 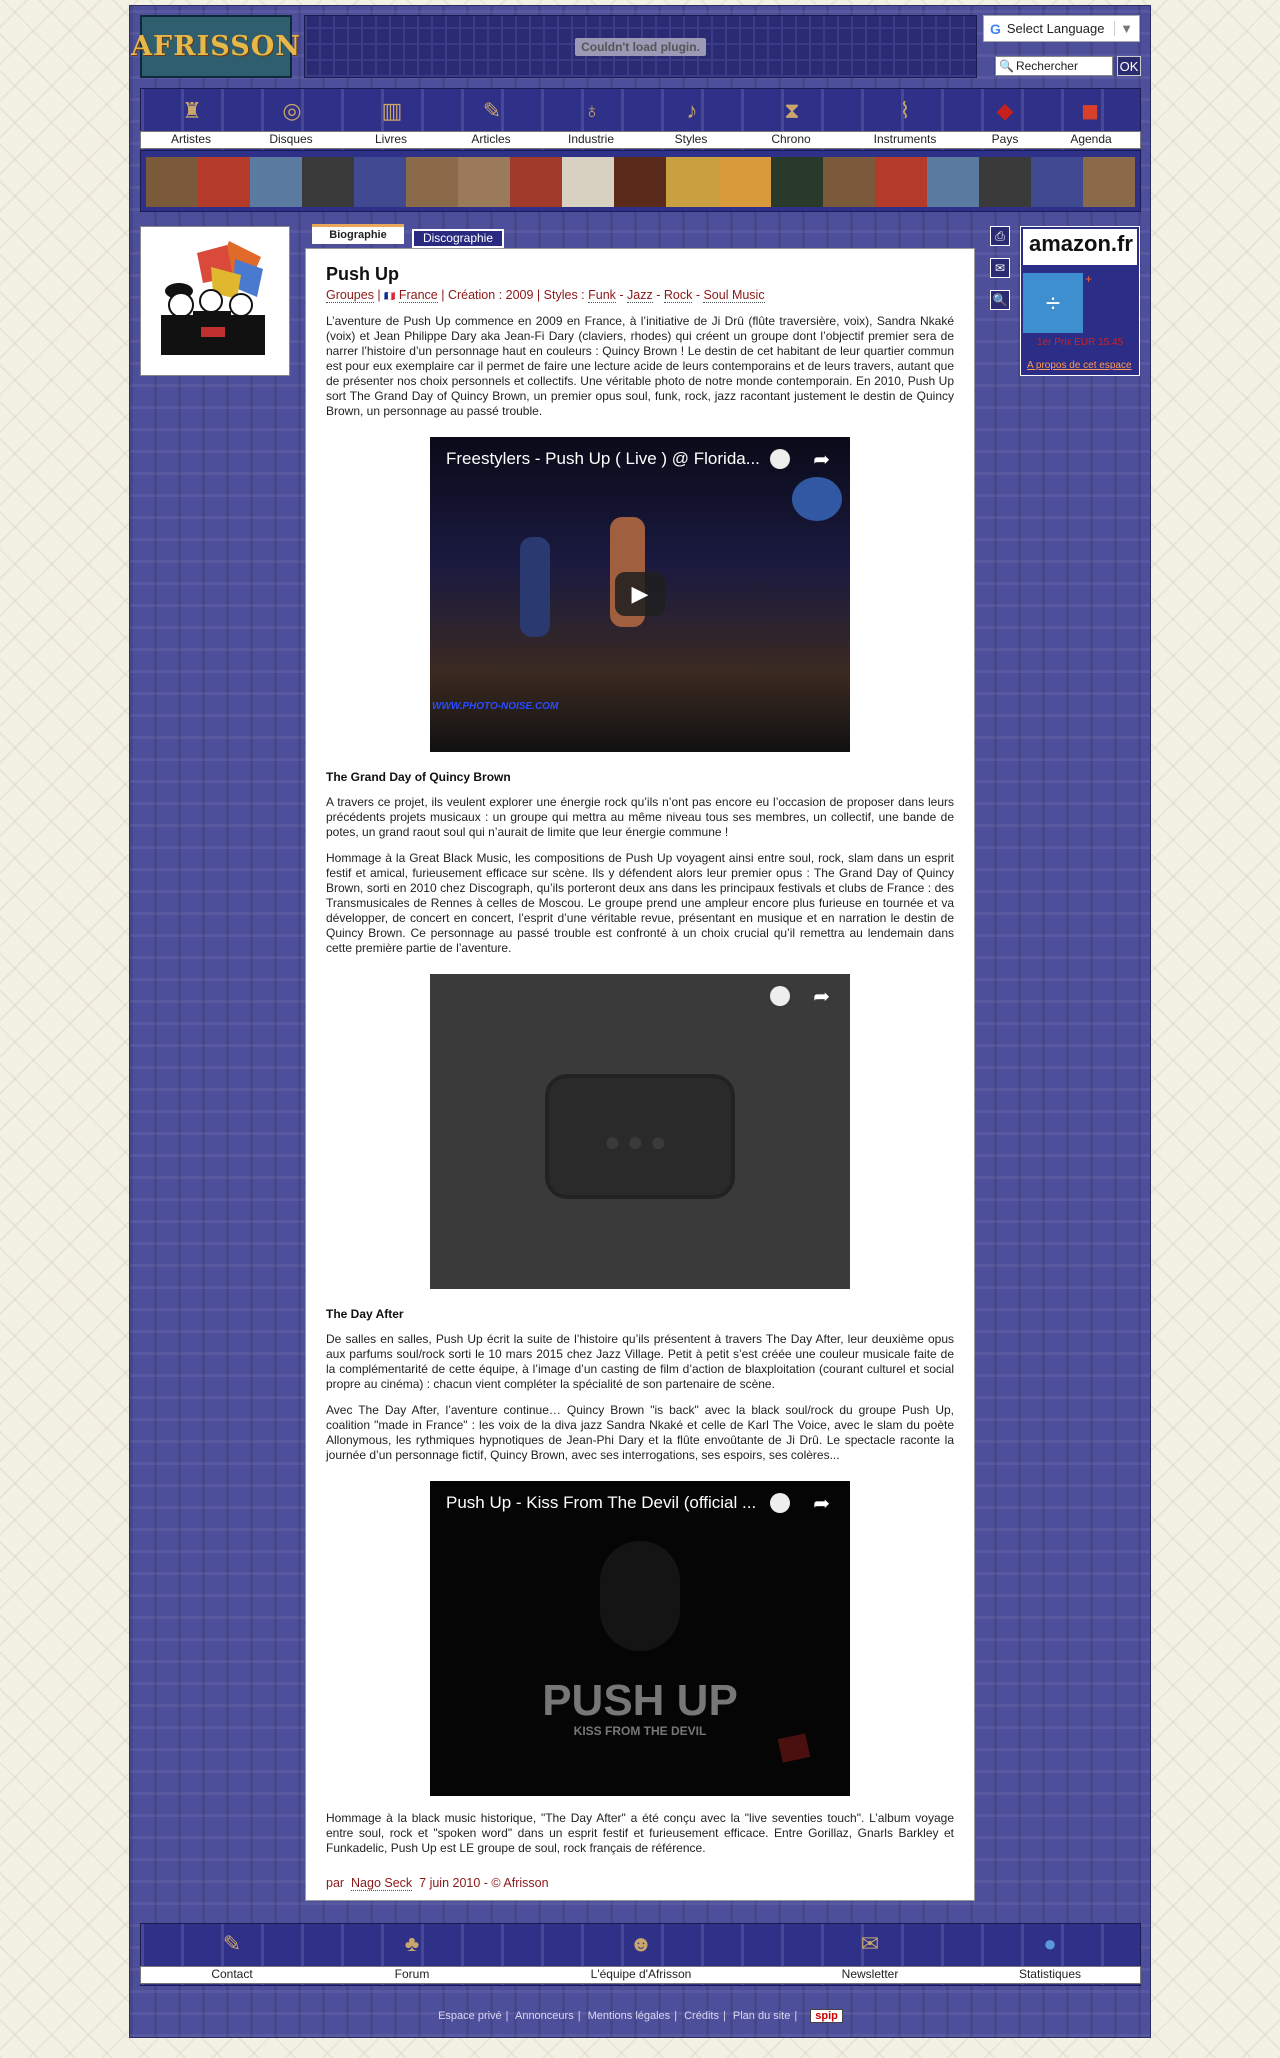 What do you see at coordinates (1000, 300) in the screenshot?
I see `zoom-icon: 🔍` at bounding box center [1000, 300].